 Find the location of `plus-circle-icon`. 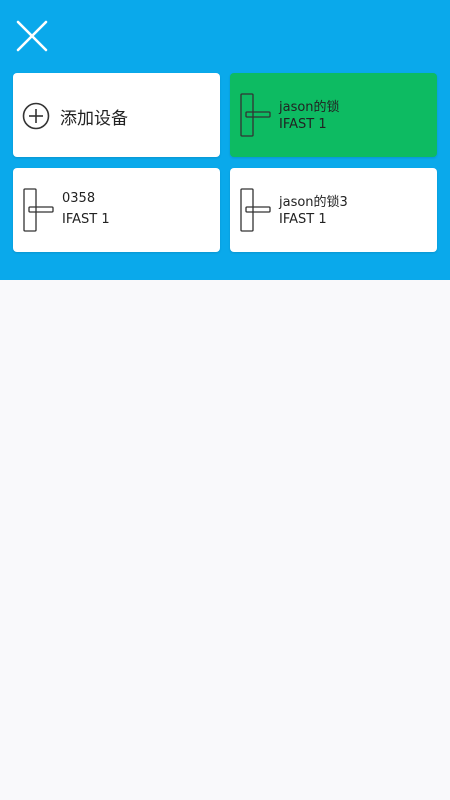

plus-circle-icon is located at coordinates (36, 116).